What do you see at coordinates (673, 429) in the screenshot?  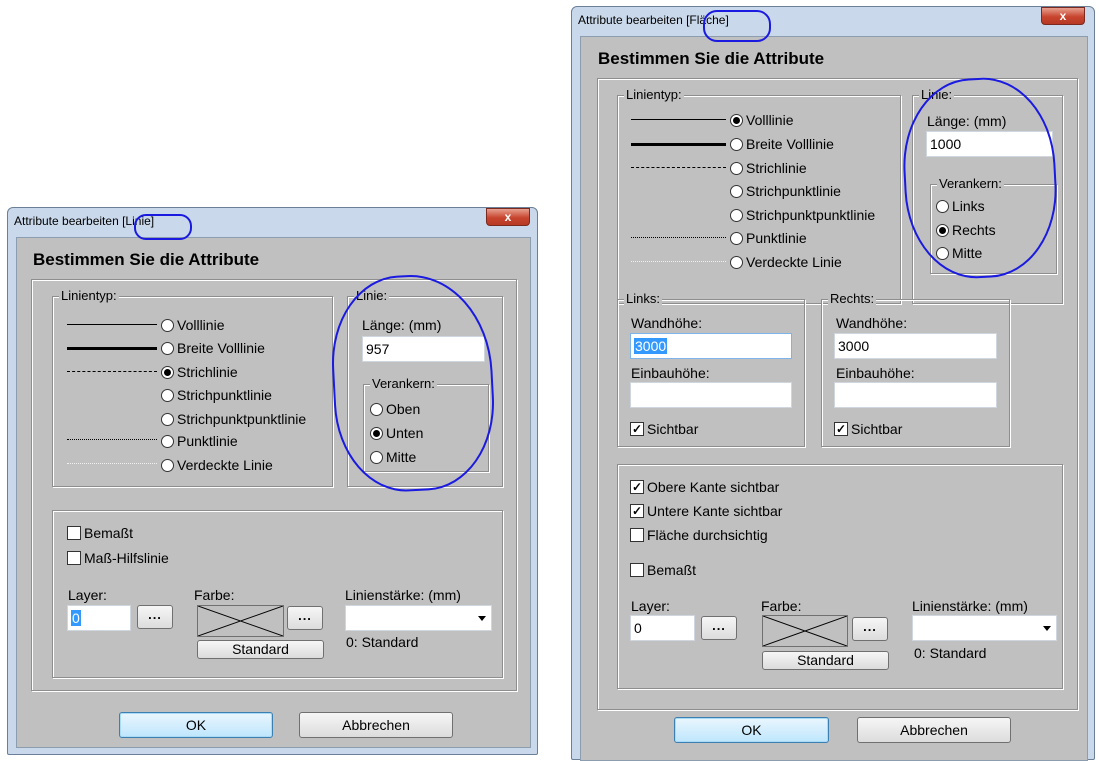 I see `links-sichtbar-label: Sichtbar` at bounding box center [673, 429].